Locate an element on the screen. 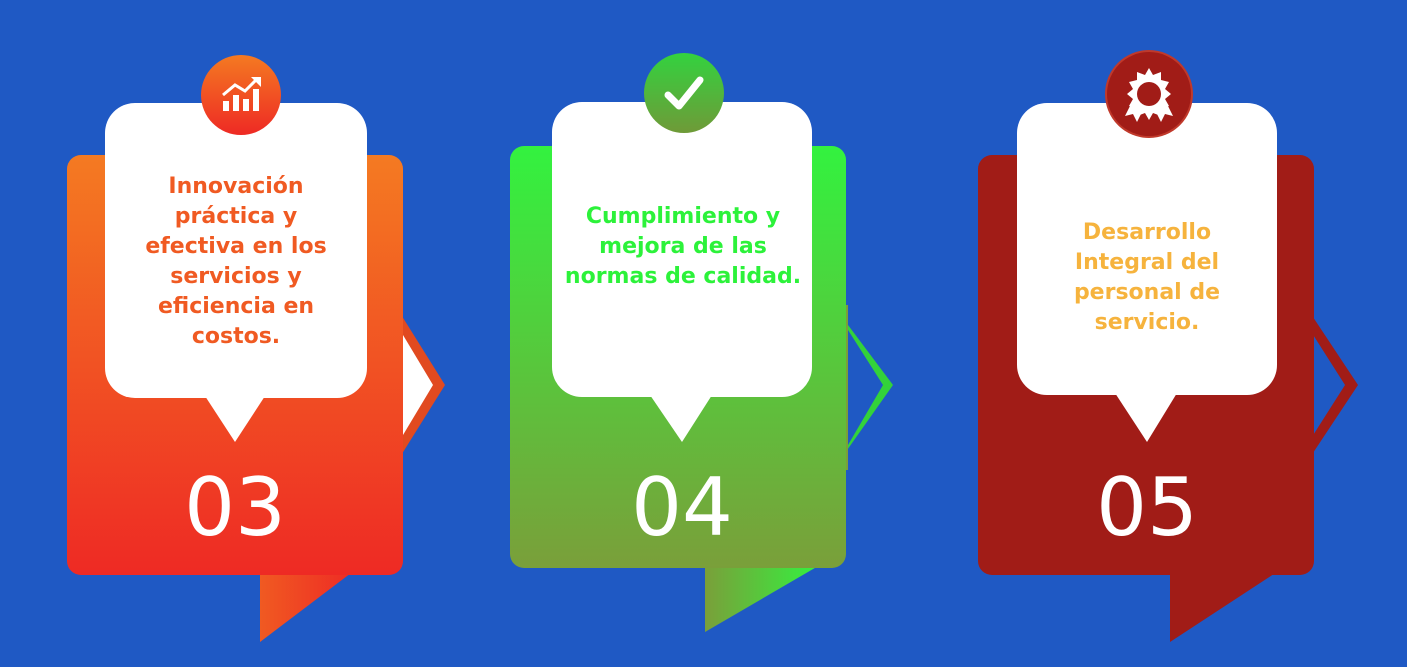  step-04-number: 04 is located at coordinates (682, 507).